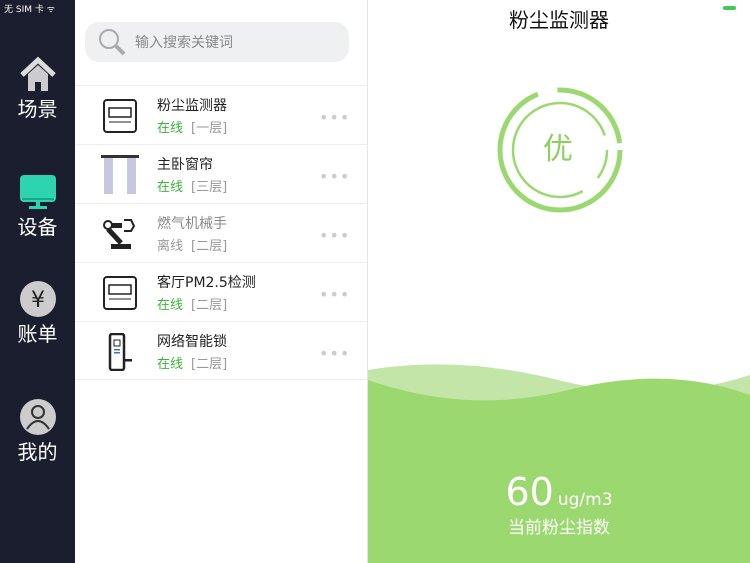  What do you see at coordinates (221, 114) in the screenshot?
I see `list-item: 粉尘监测器 在线 [一层] •••` at bounding box center [221, 114].